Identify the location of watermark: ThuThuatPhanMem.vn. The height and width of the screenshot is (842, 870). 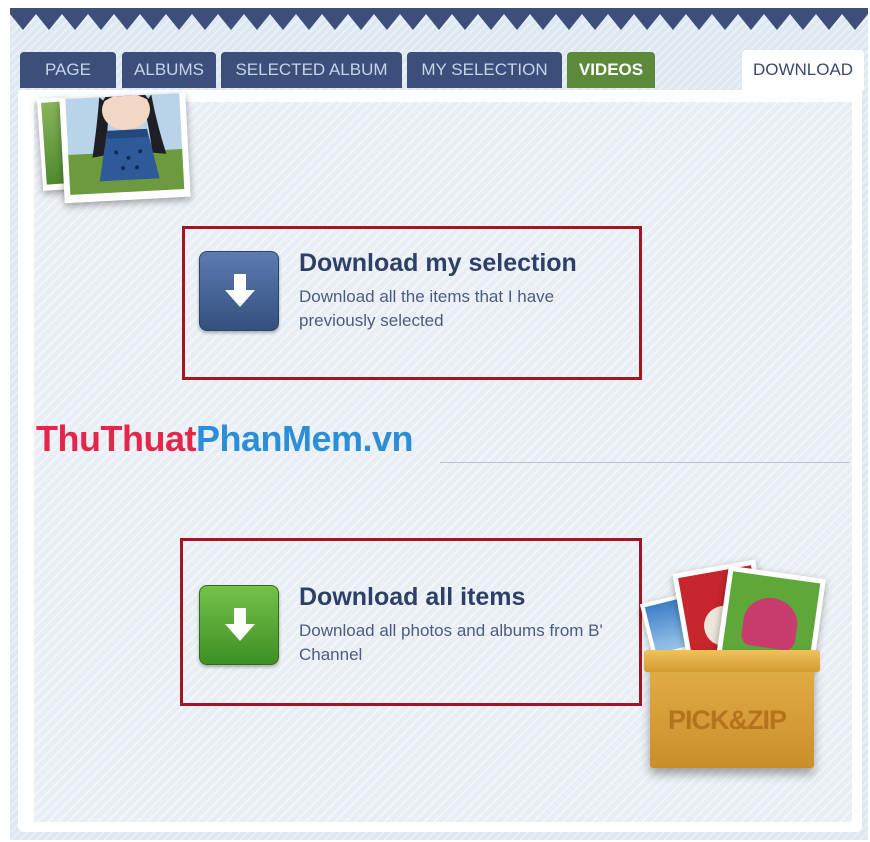
(225, 439).